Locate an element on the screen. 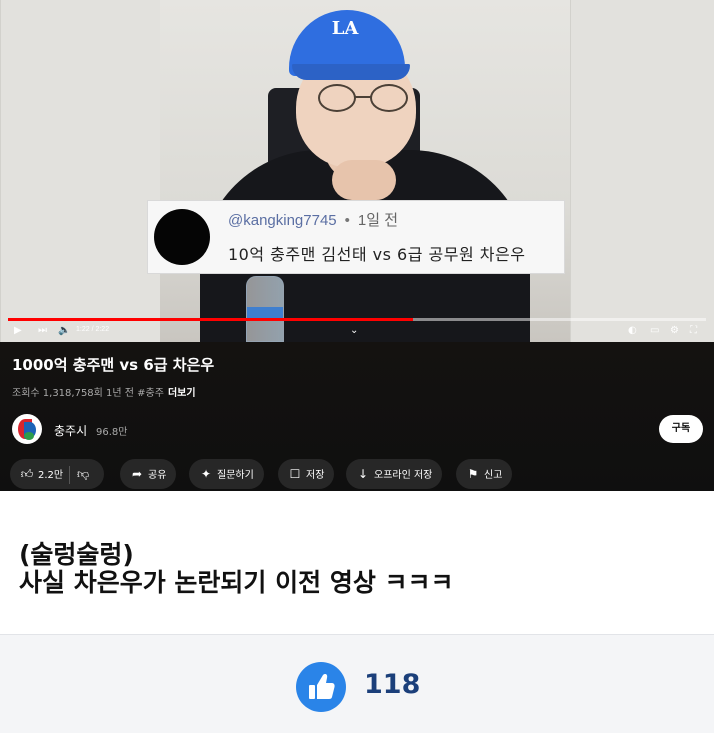 The width and height of the screenshot is (714, 733). clasped-hands is located at coordinates (364, 180).